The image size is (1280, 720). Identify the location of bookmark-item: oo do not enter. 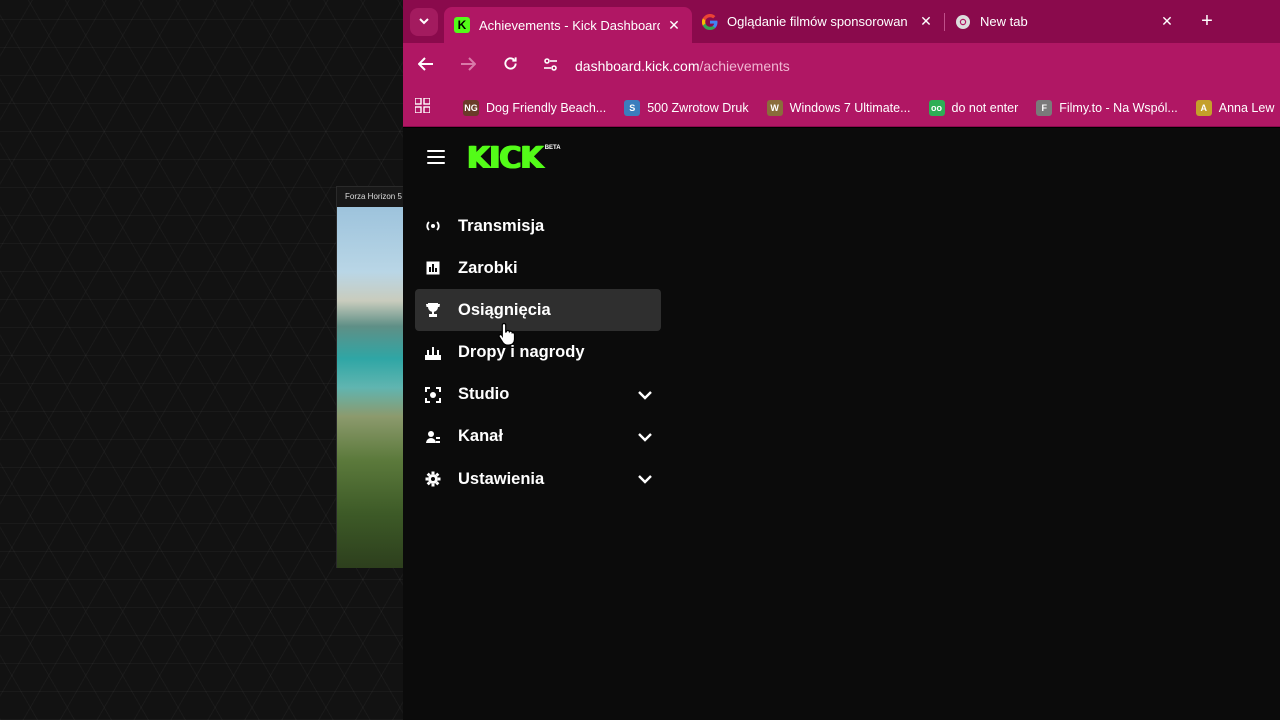
(973, 107).